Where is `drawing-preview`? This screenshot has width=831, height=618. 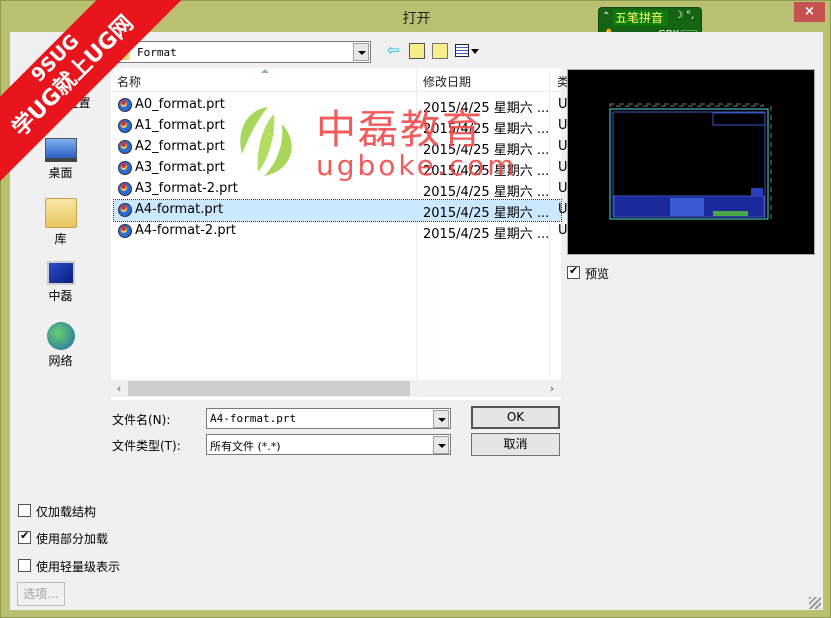
drawing-preview is located at coordinates (690, 161).